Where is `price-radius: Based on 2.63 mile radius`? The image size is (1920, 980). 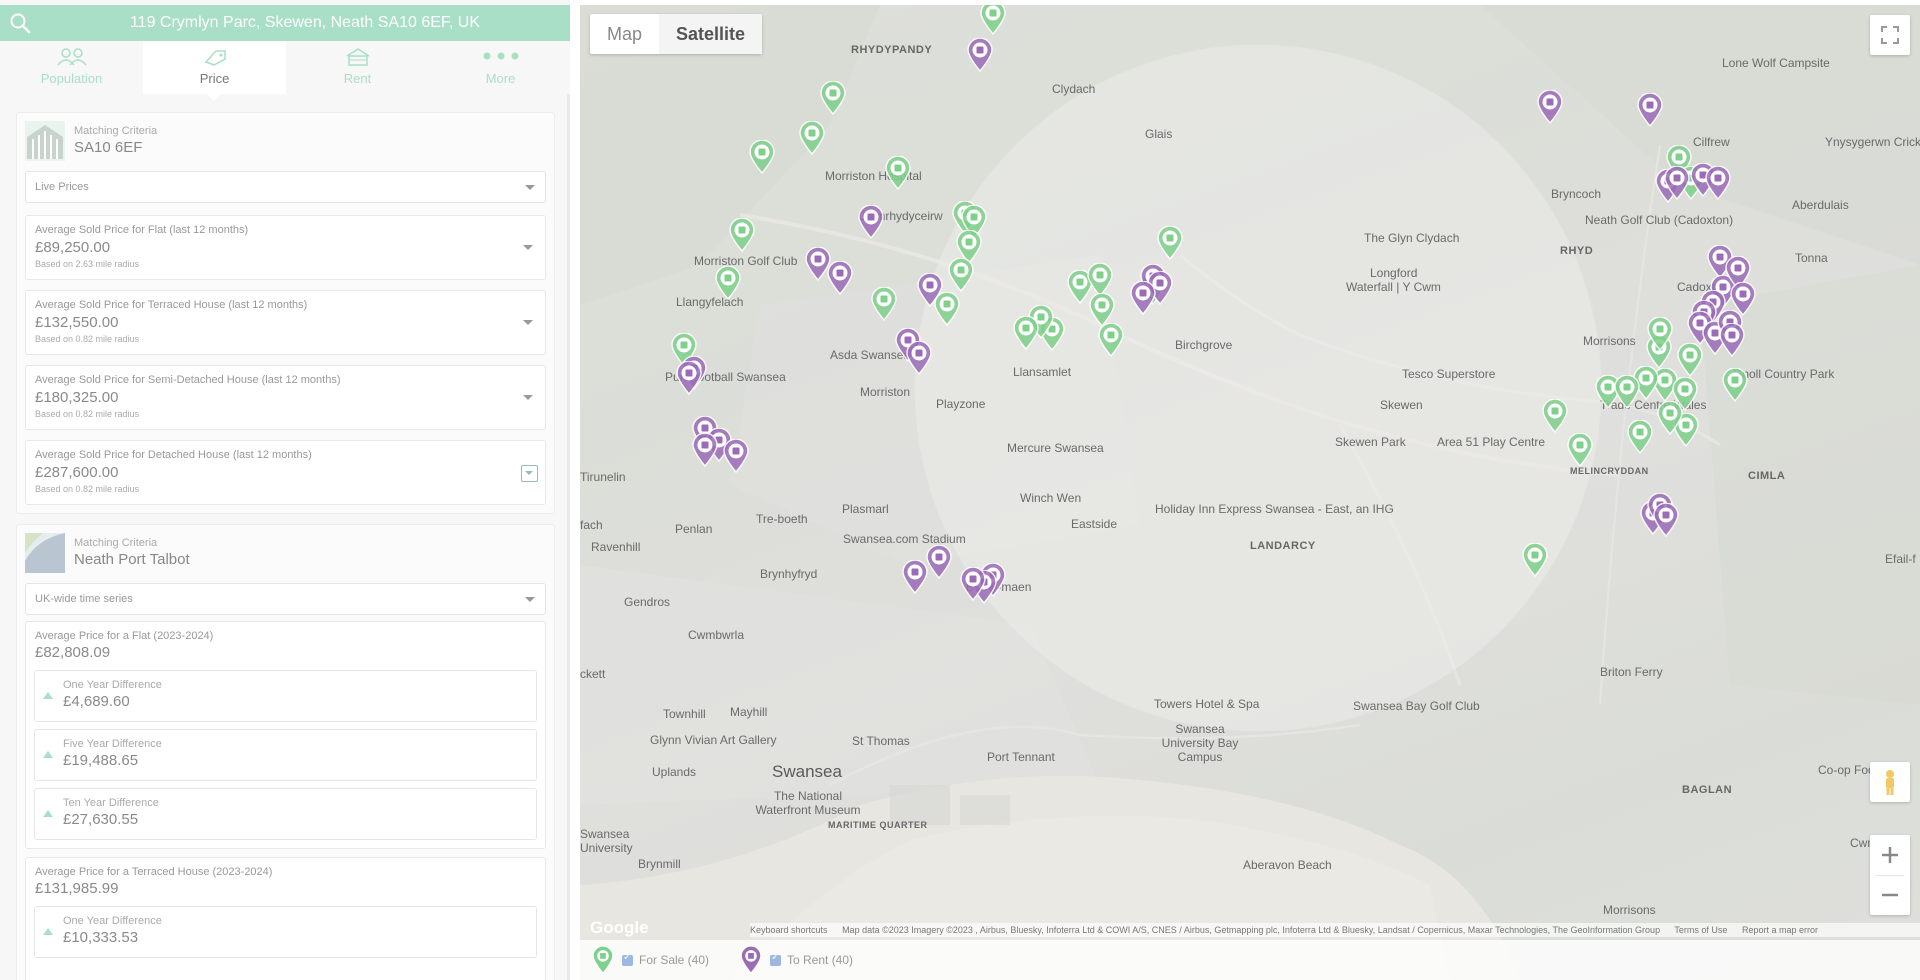
price-radius: Based on 2.63 mile radius is located at coordinates (87, 264).